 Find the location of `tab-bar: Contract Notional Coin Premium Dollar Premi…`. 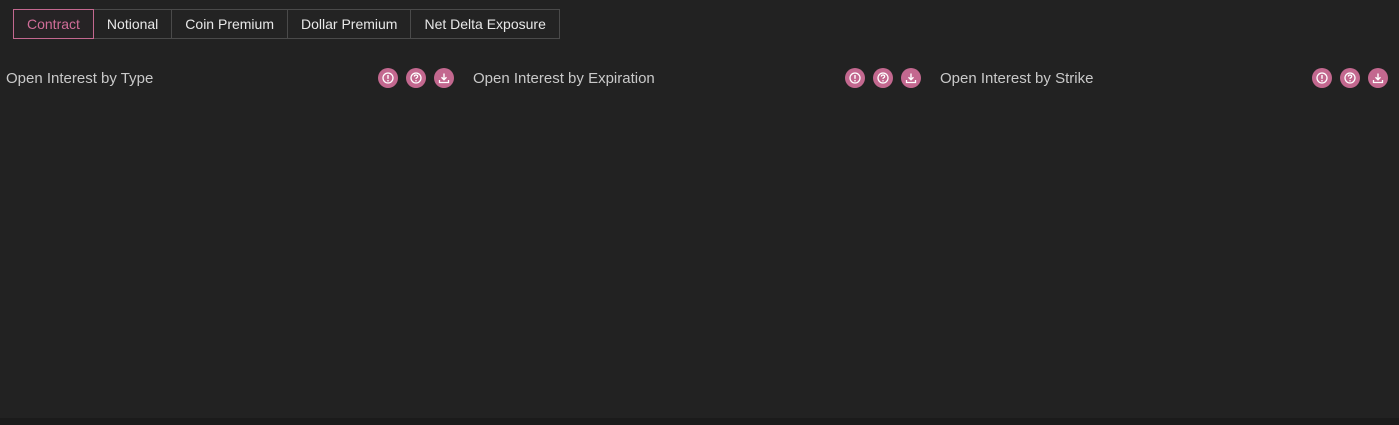

tab-bar: Contract Notional Coin Premium Dollar Premi… is located at coordinates (286, 24).